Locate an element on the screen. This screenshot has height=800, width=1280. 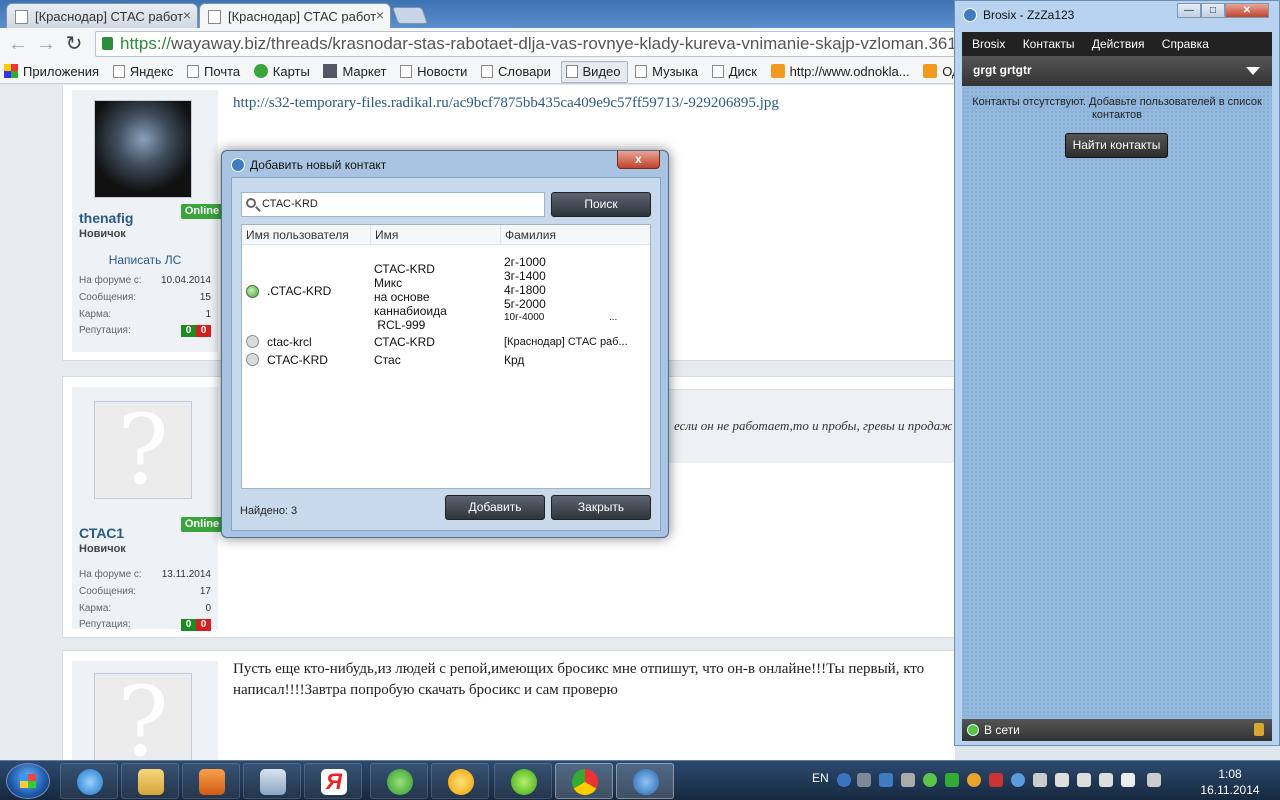
odnoklassniki-icon is located at coordinates (777, 71).